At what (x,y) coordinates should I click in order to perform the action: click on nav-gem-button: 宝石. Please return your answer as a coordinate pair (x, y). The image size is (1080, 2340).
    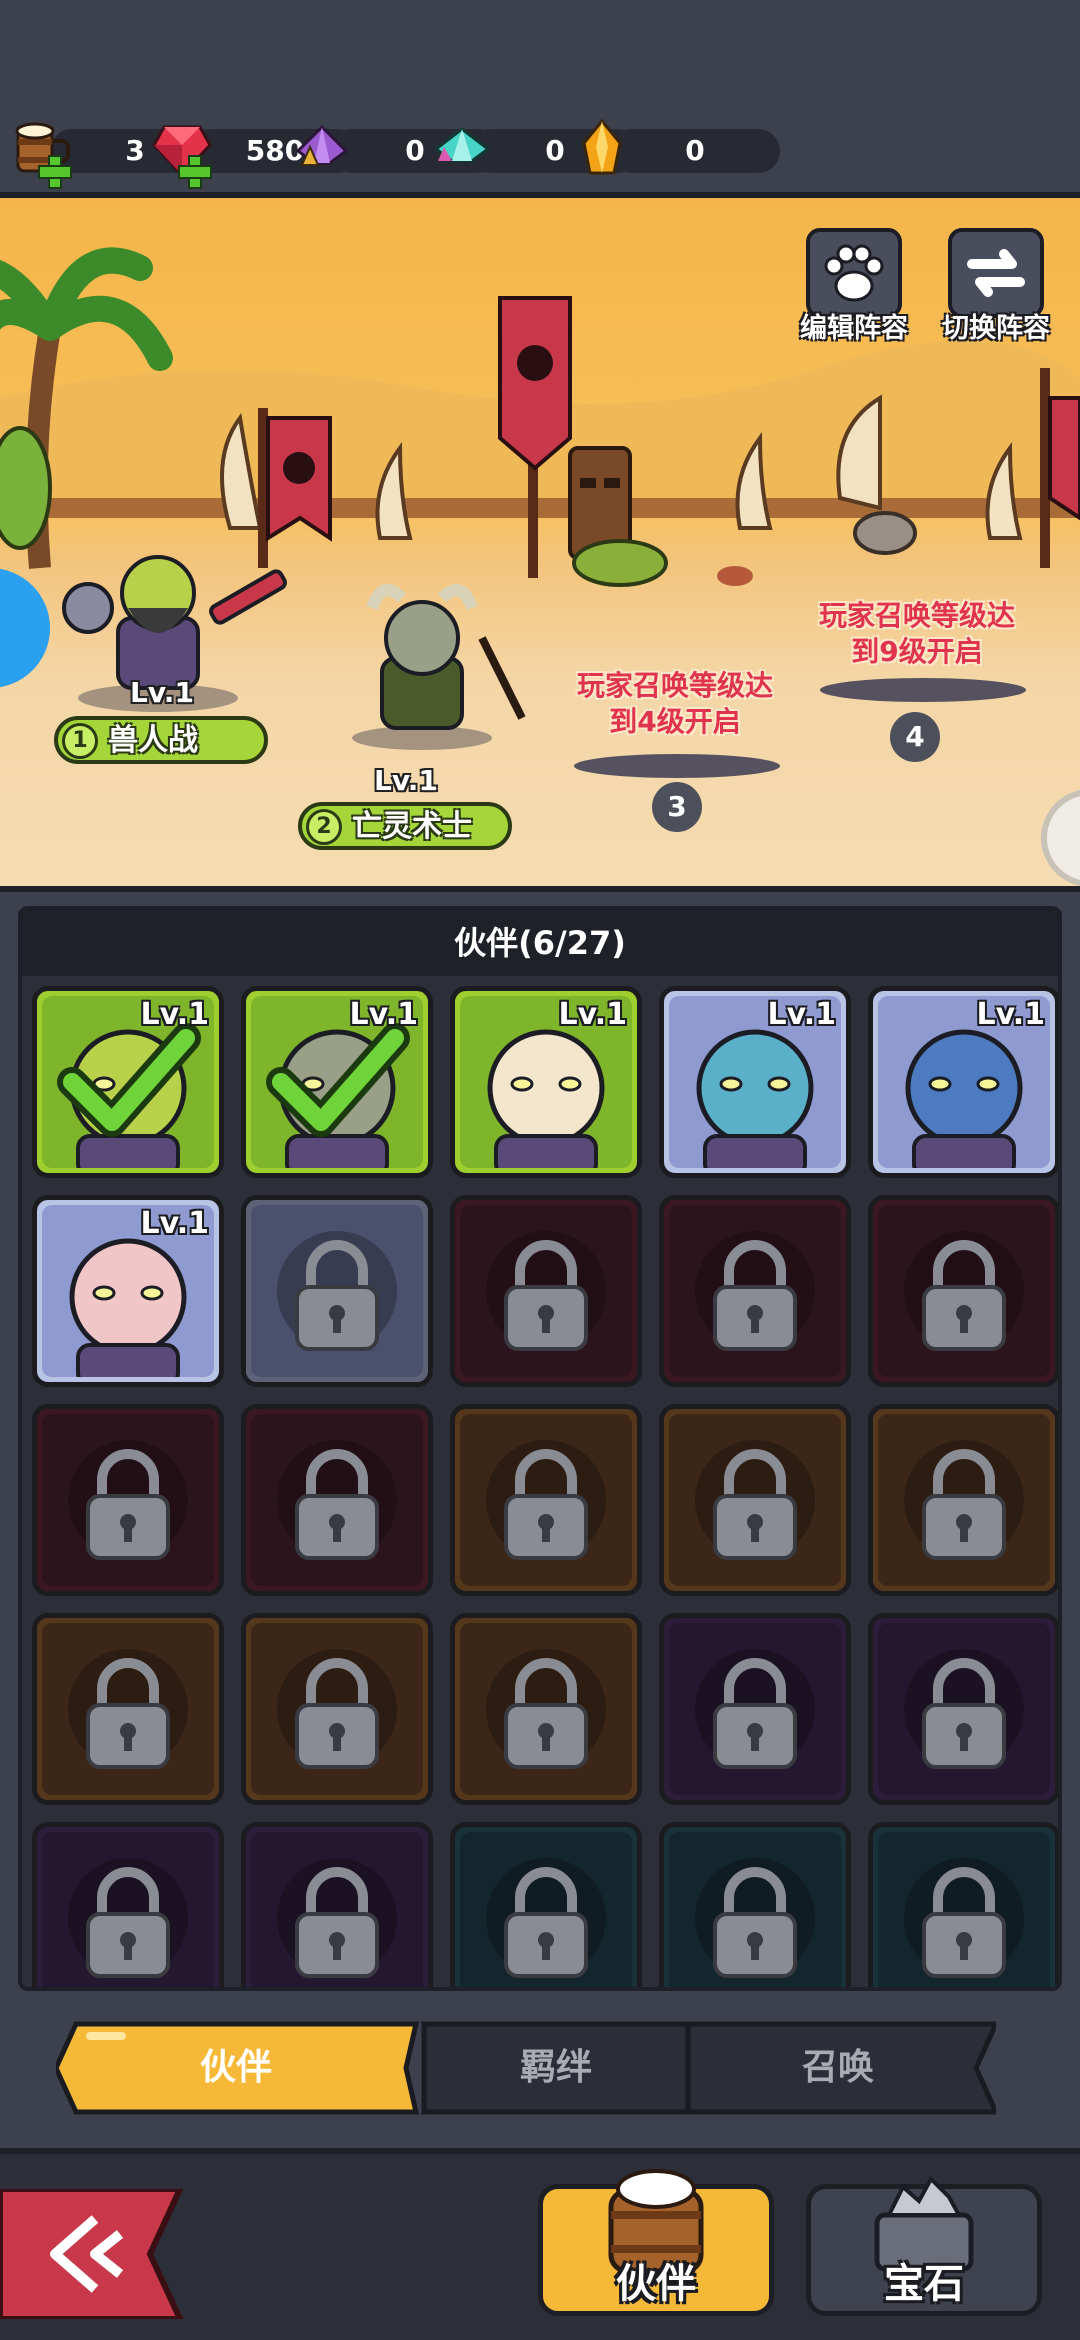
    Looking at the image, I should click on (924, 2245).